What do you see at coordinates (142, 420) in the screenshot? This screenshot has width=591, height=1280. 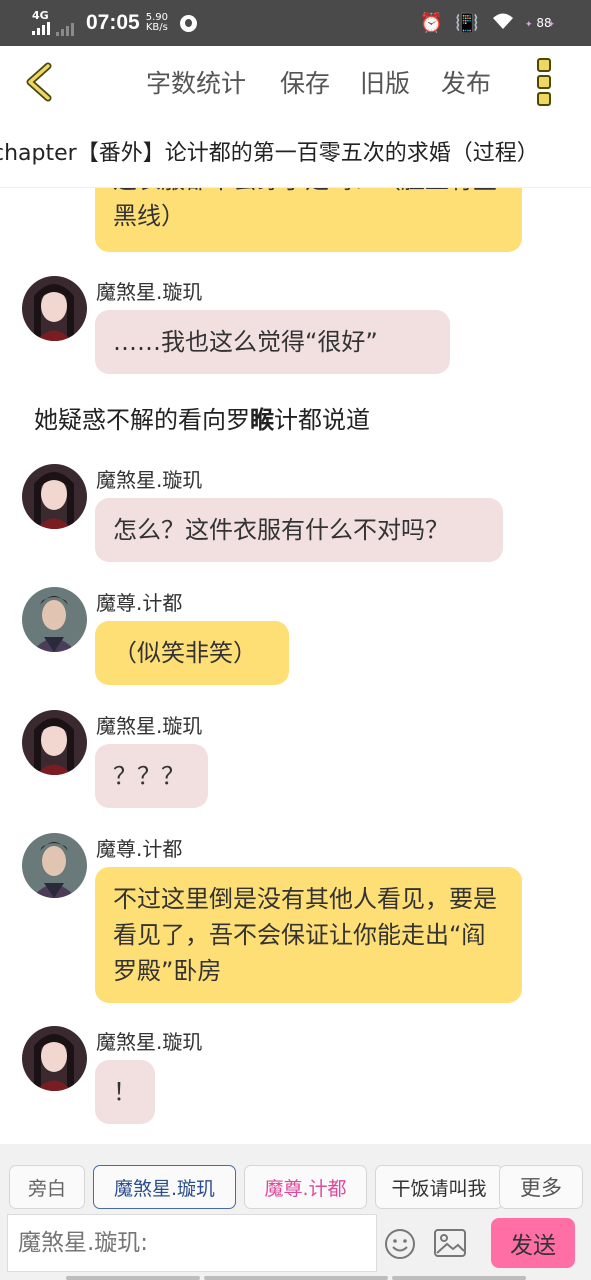 I see `narration-pre: 她疑惑不解的看向罗` at bounding box center [142, 420].